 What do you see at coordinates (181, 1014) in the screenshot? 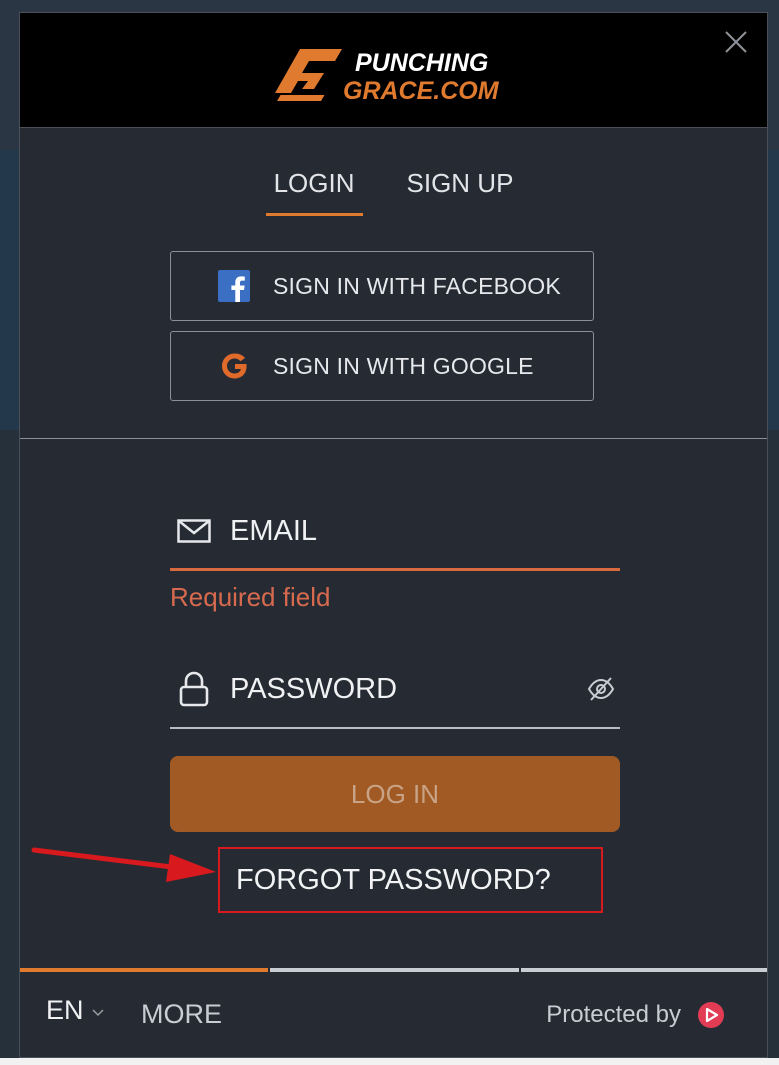
I see `more-link: MORE` at bounding box center [181, 1014].